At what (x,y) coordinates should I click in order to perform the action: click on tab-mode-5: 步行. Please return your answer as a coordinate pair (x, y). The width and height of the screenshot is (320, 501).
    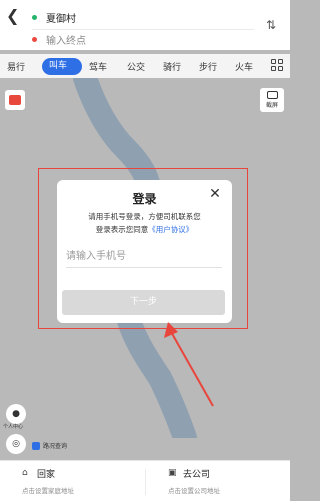
    Looking at the image, I should click on (210, 66).